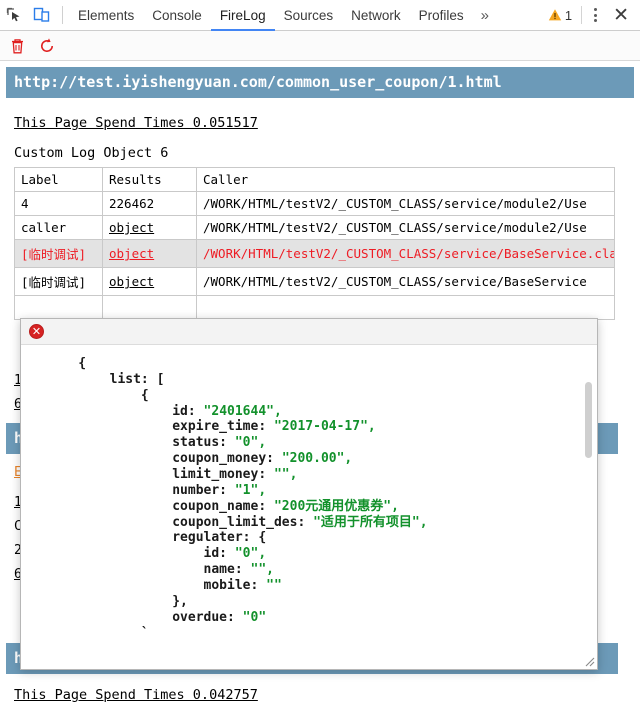  Describe the element at coordinates (405, 179) in the screenshot. I see `column-header-caller: Caller` at that location.